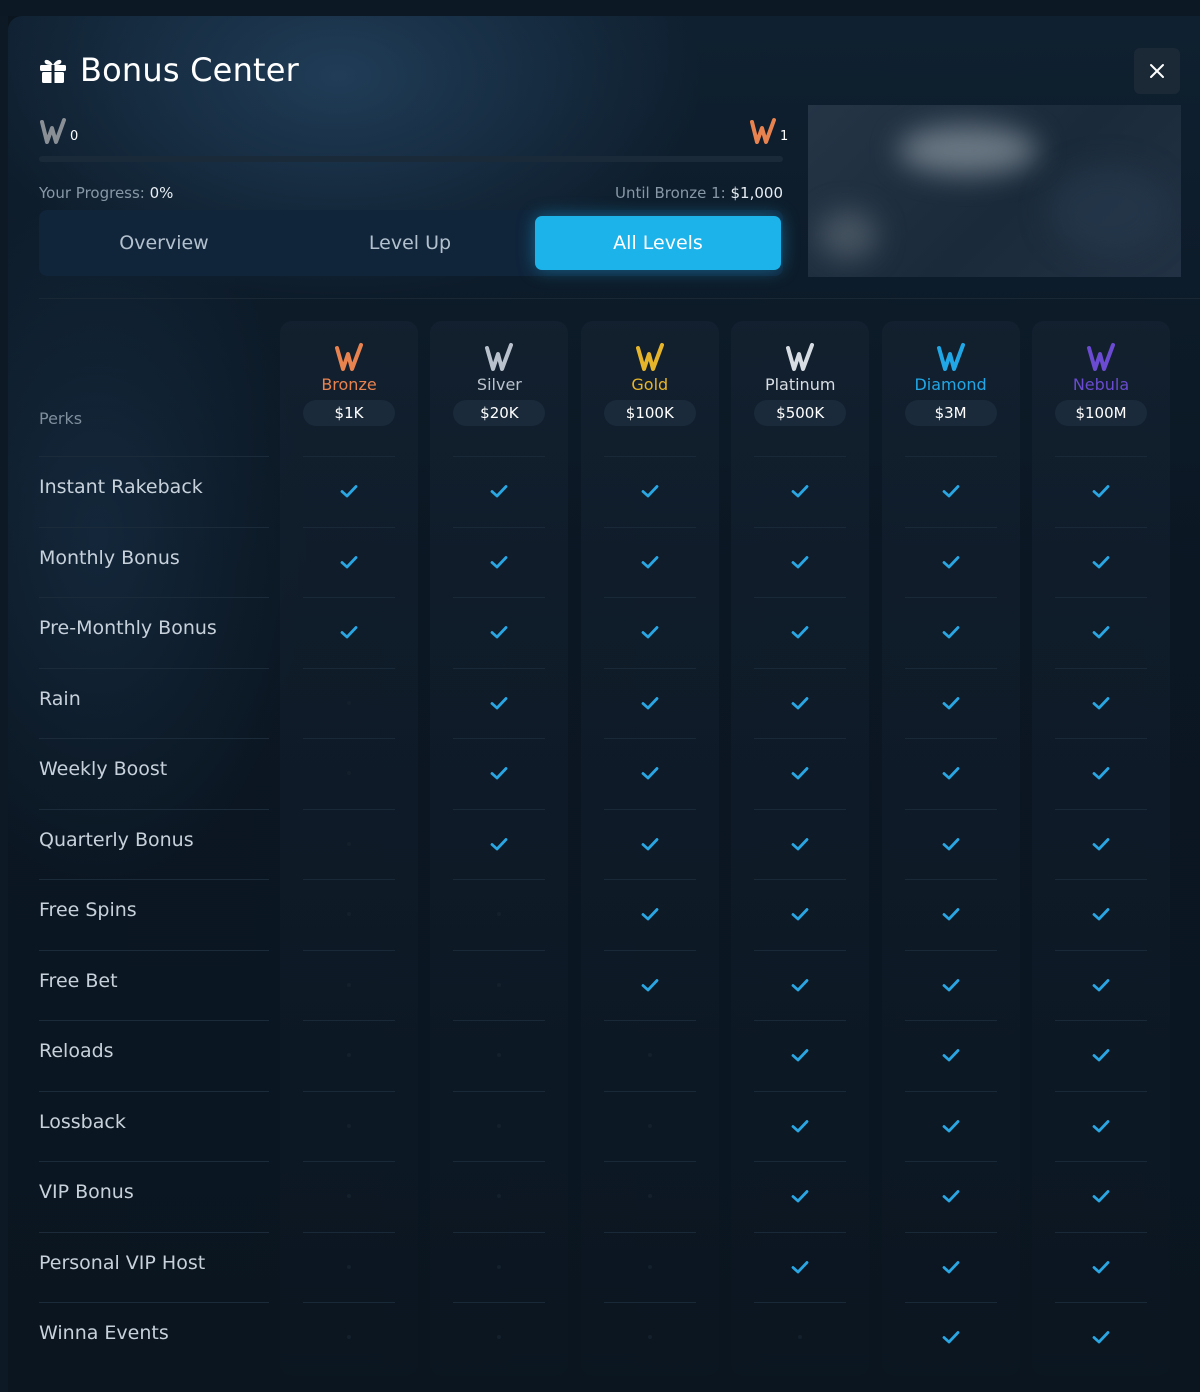 Image resolution: width=1200 pixels, height=1392 pixels. Describe the element at coordinates (768, 131) in the screenshot. I see `next-level-badge: 1` at that location.